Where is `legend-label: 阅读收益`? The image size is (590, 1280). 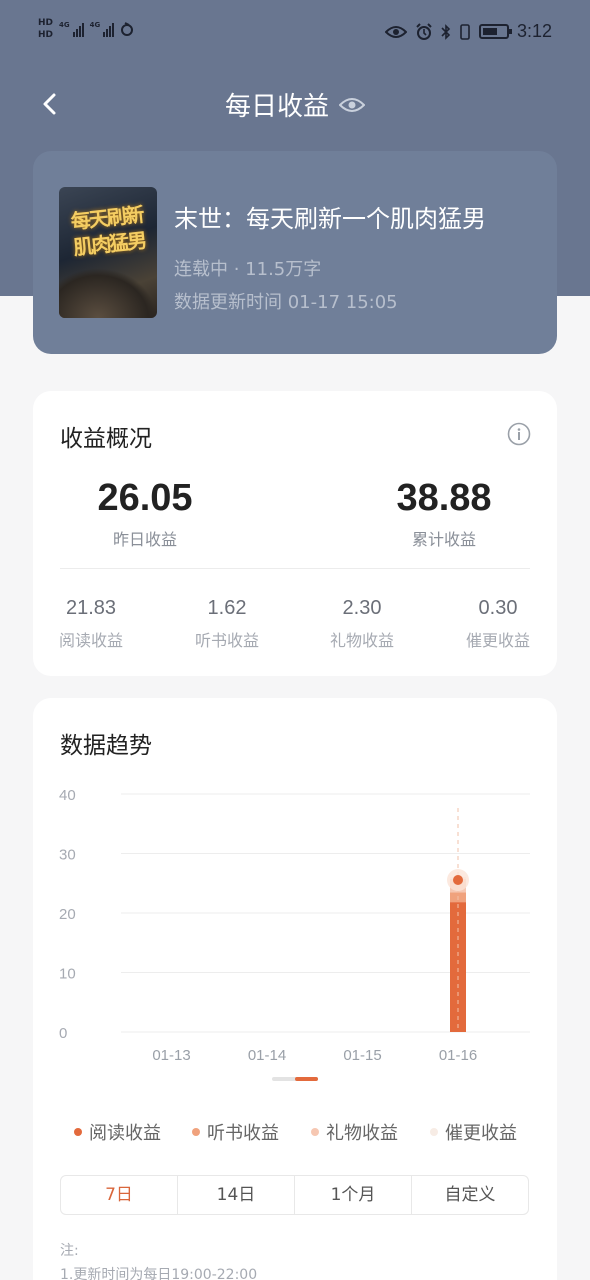
legend-label: 阅读收益 is located at coordinates (125, 1133).